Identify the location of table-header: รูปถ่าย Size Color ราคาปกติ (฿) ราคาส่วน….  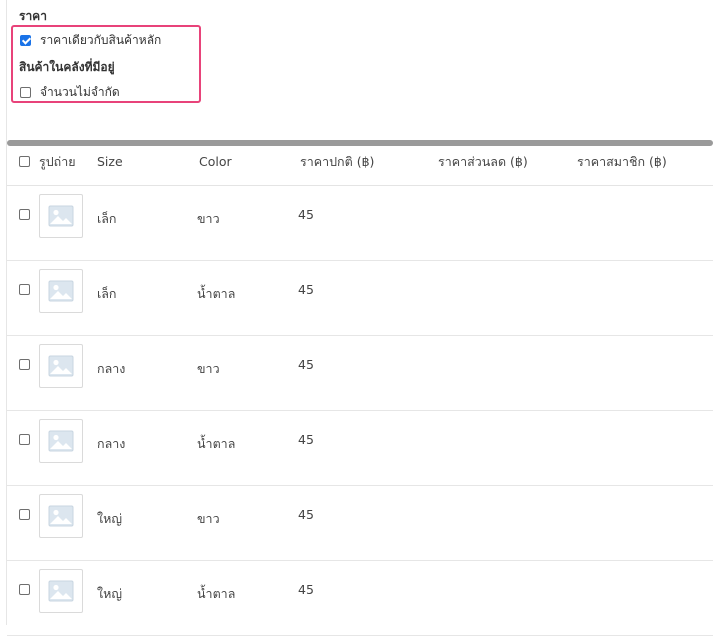
(360, 166).